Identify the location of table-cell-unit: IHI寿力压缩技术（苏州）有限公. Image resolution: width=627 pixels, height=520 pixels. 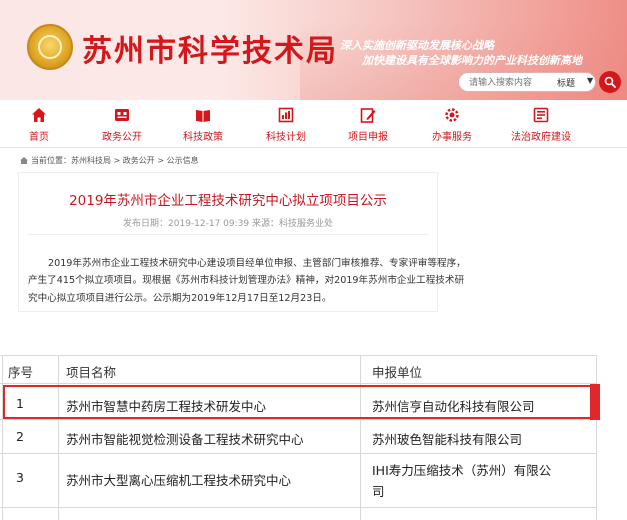
(462, 470).